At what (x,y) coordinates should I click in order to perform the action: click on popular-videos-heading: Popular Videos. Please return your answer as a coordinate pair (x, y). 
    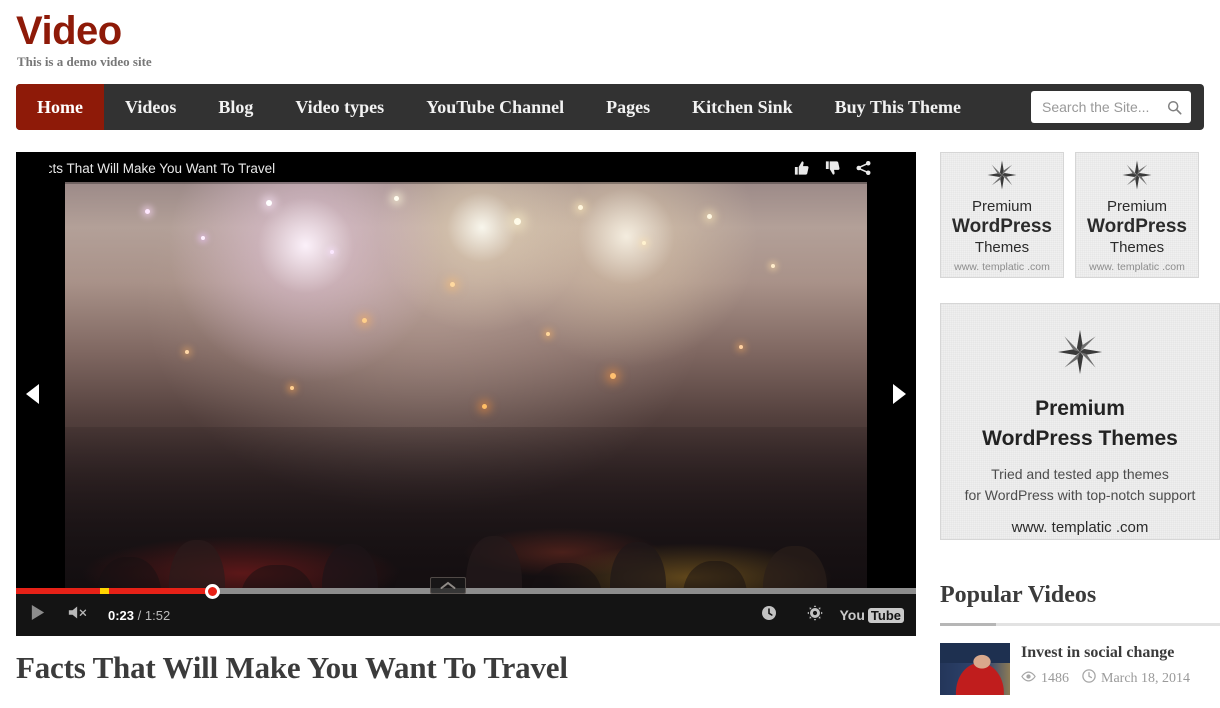
    Looking at the image, I should click on (1018, 595).